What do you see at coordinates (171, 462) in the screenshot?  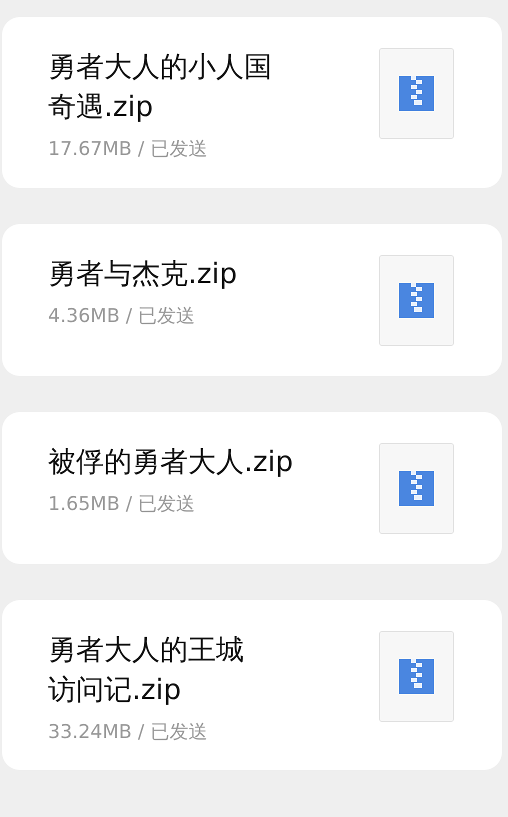 I see `file-name: 被俘的勇者大人.zip` at bounding box center [171, 462].